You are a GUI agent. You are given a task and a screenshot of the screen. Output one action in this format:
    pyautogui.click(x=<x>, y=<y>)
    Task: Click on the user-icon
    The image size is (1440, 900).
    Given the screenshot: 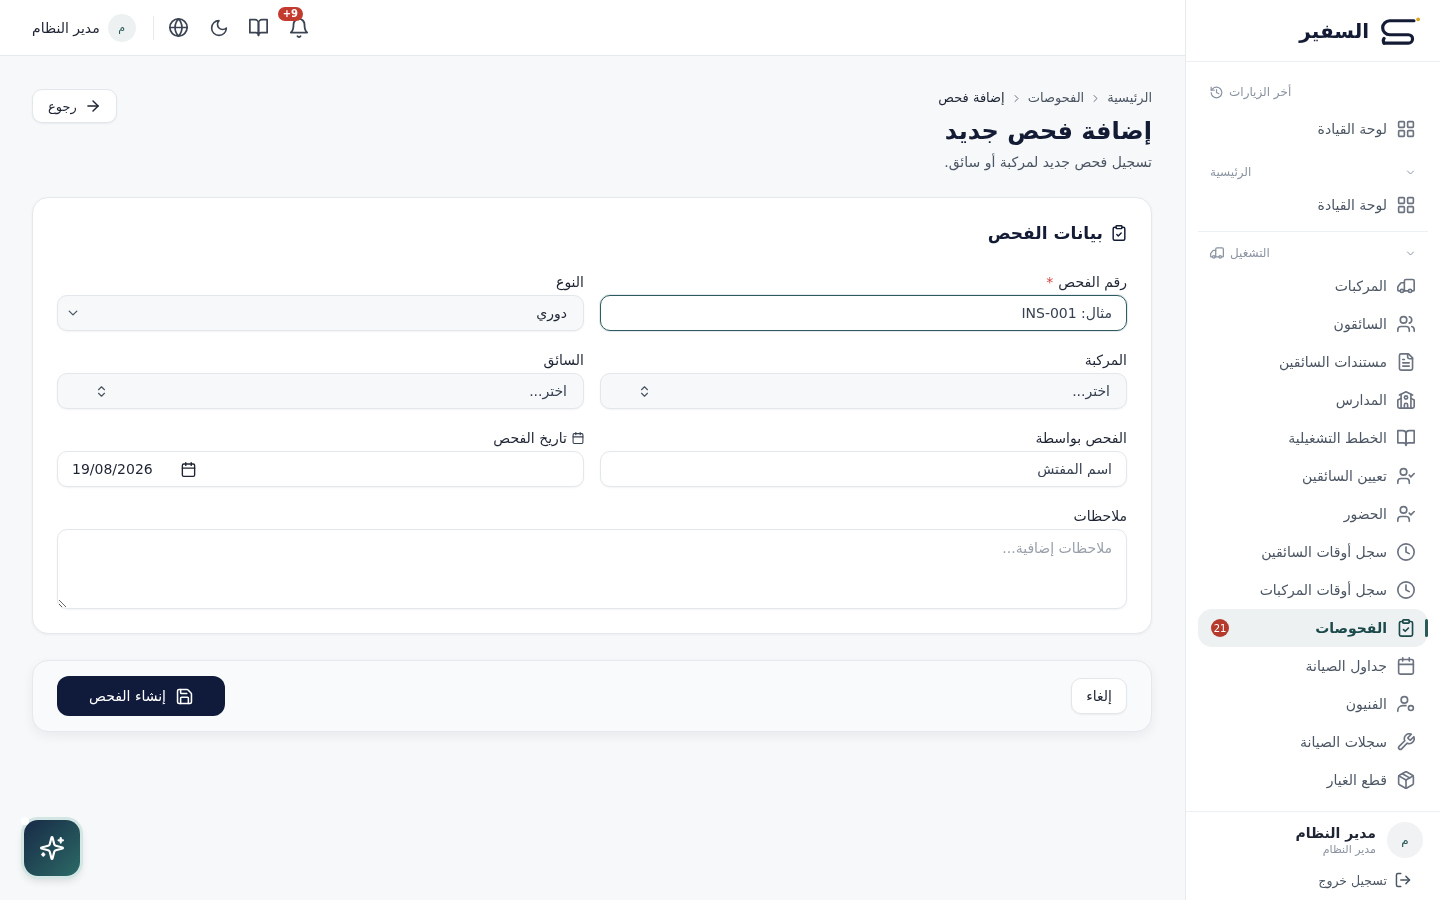 What is the action you would take?
    pyautogui.click(x=1406, y=704)
    